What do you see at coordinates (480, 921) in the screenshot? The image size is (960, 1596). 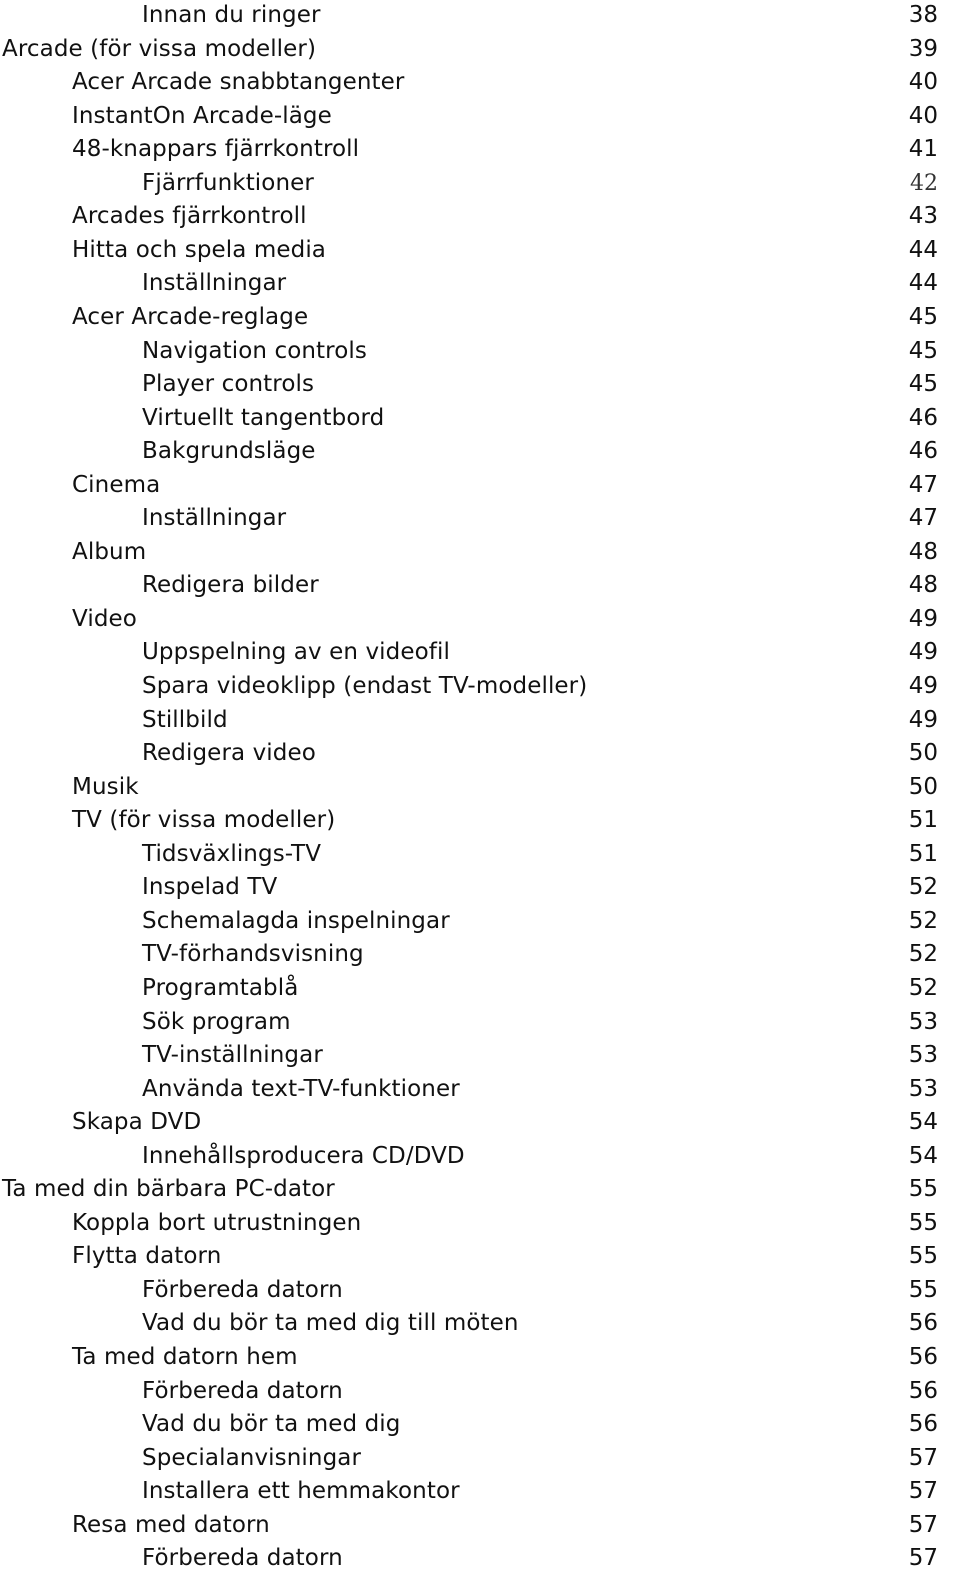 I see `toc-entry: Schemalagda inspelningar 52` at bounding box center [480, 921].